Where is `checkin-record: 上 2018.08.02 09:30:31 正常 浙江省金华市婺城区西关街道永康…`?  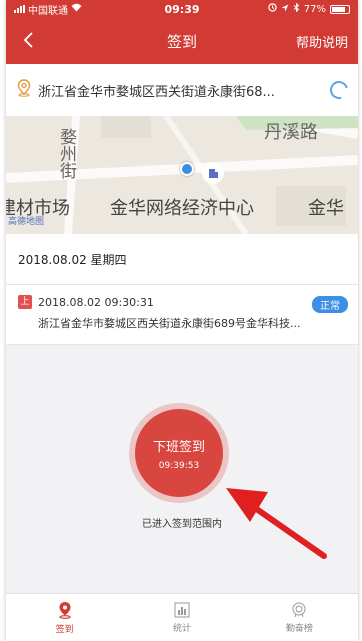
checkin-record: 上 2018.08.02 09:30:31 正常 浙江省金华市婺城区西关街道永康… is located at coordinates (182, 315).